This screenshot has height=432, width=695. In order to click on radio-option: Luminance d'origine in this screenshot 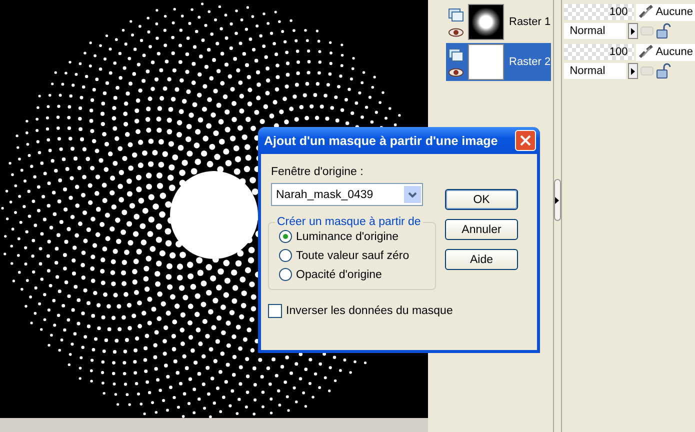, I will do `click(353, 236)`.